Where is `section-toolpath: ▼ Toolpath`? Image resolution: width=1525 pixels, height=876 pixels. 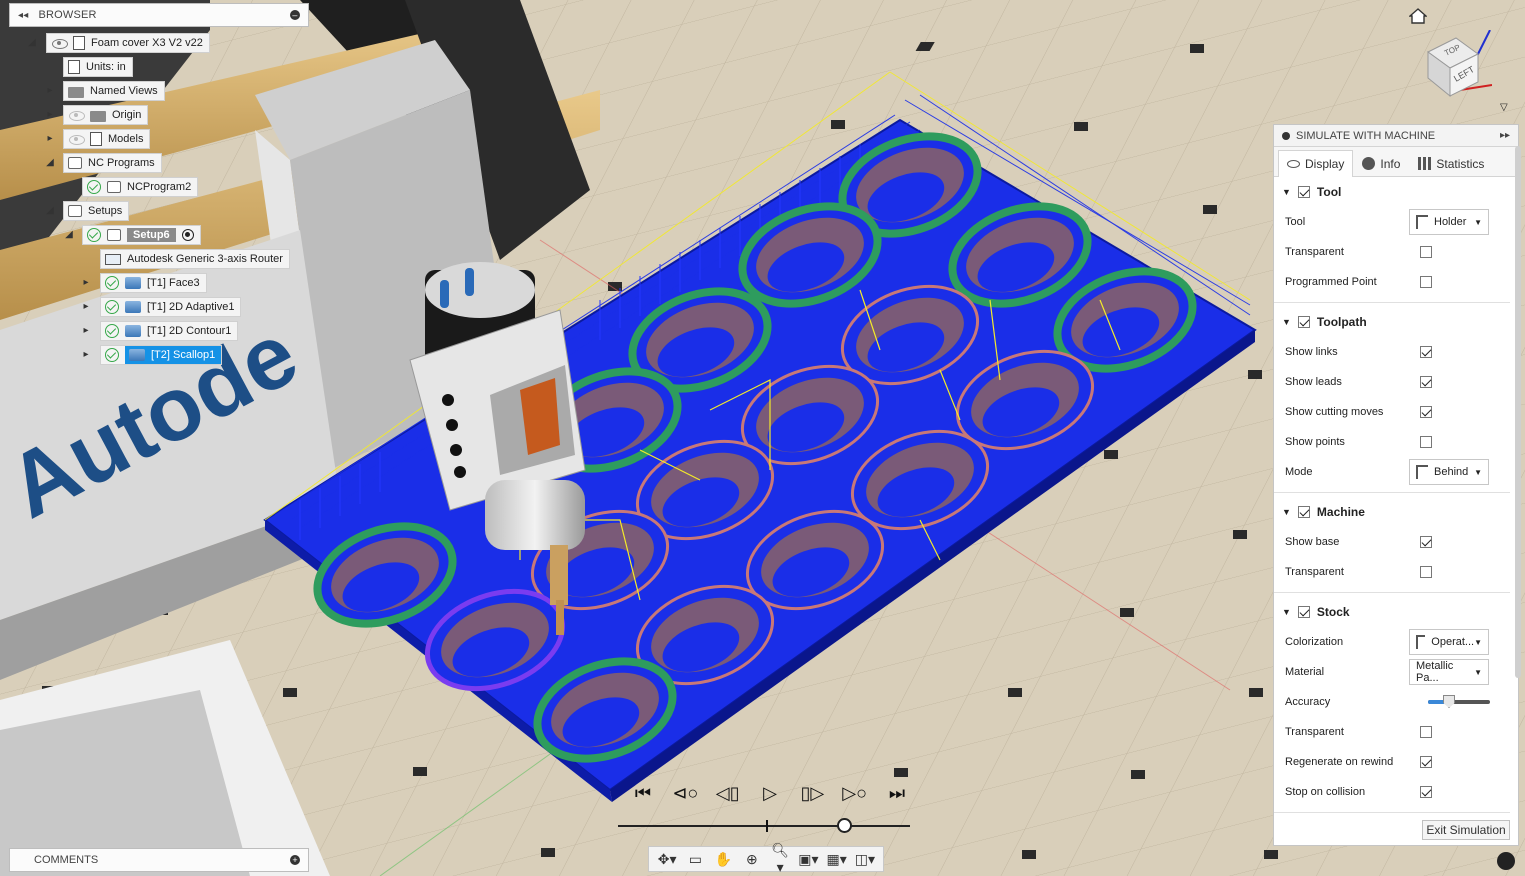
section-toolpath: ▼ Toolpath is located at coordinates (1324, 322).